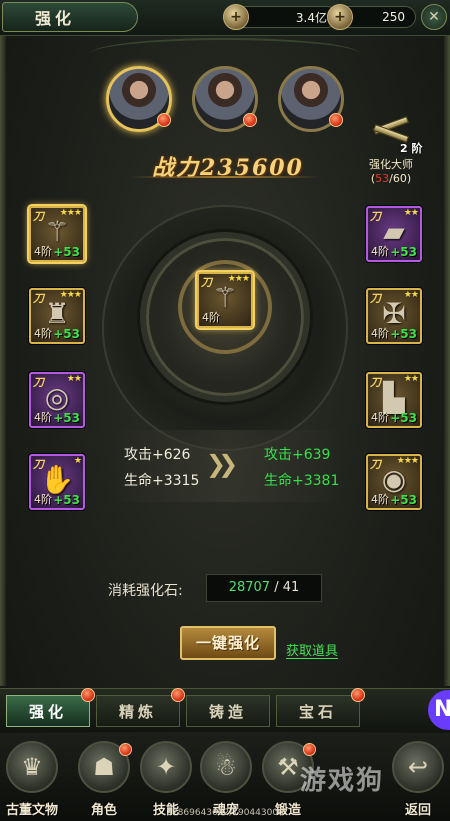 The width and height of the screenshot is (450, 821). What do you see at coordinates (434, 17) in the screenshot?
I see `close-icon: ✕` at bounding box center [434, 17].